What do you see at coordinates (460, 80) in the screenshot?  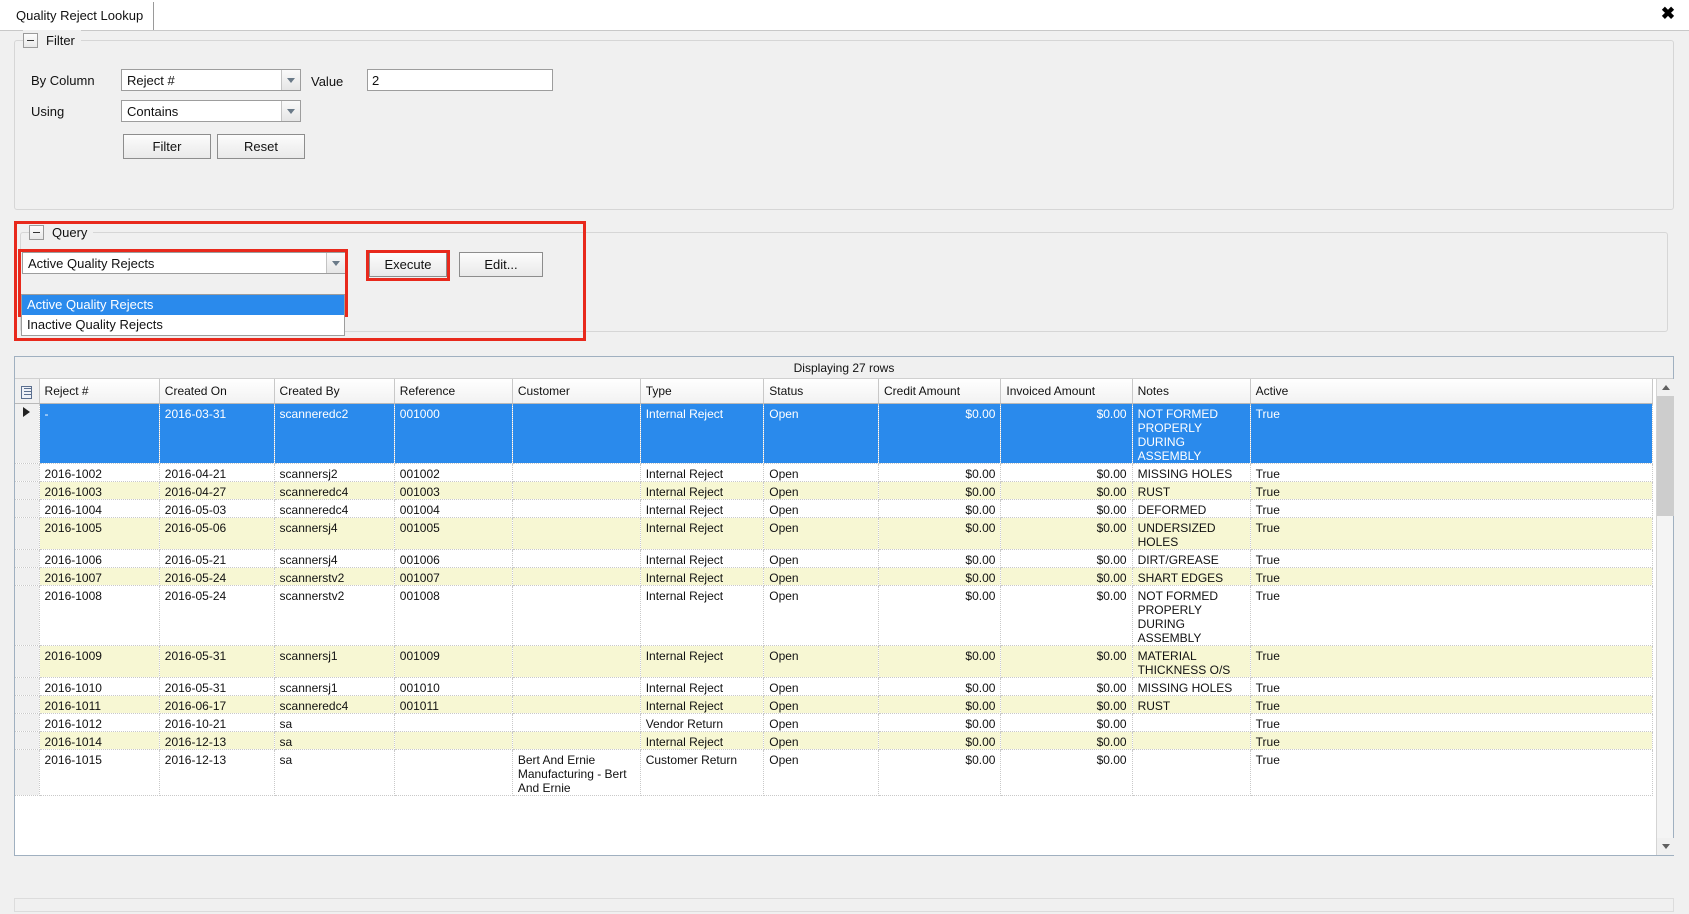 I see `value-input` at bounding box center [460, 80].